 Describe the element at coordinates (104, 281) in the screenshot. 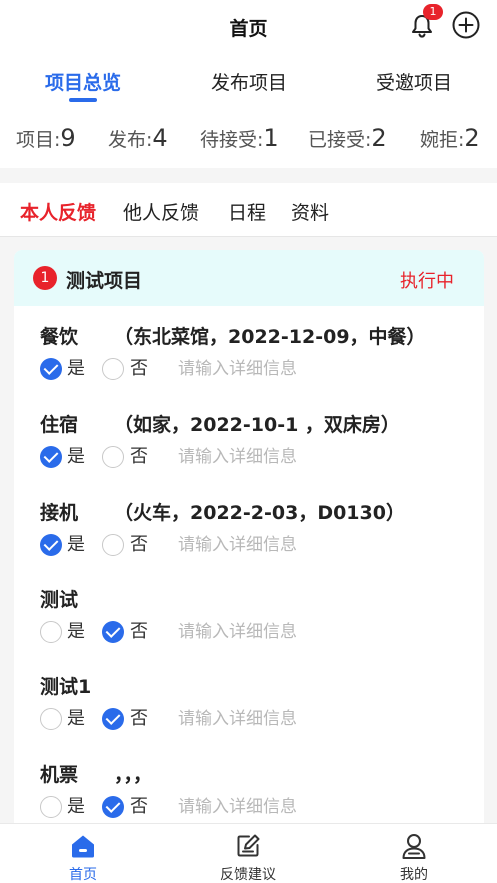

I see `project-title: 测试项目` at that location.